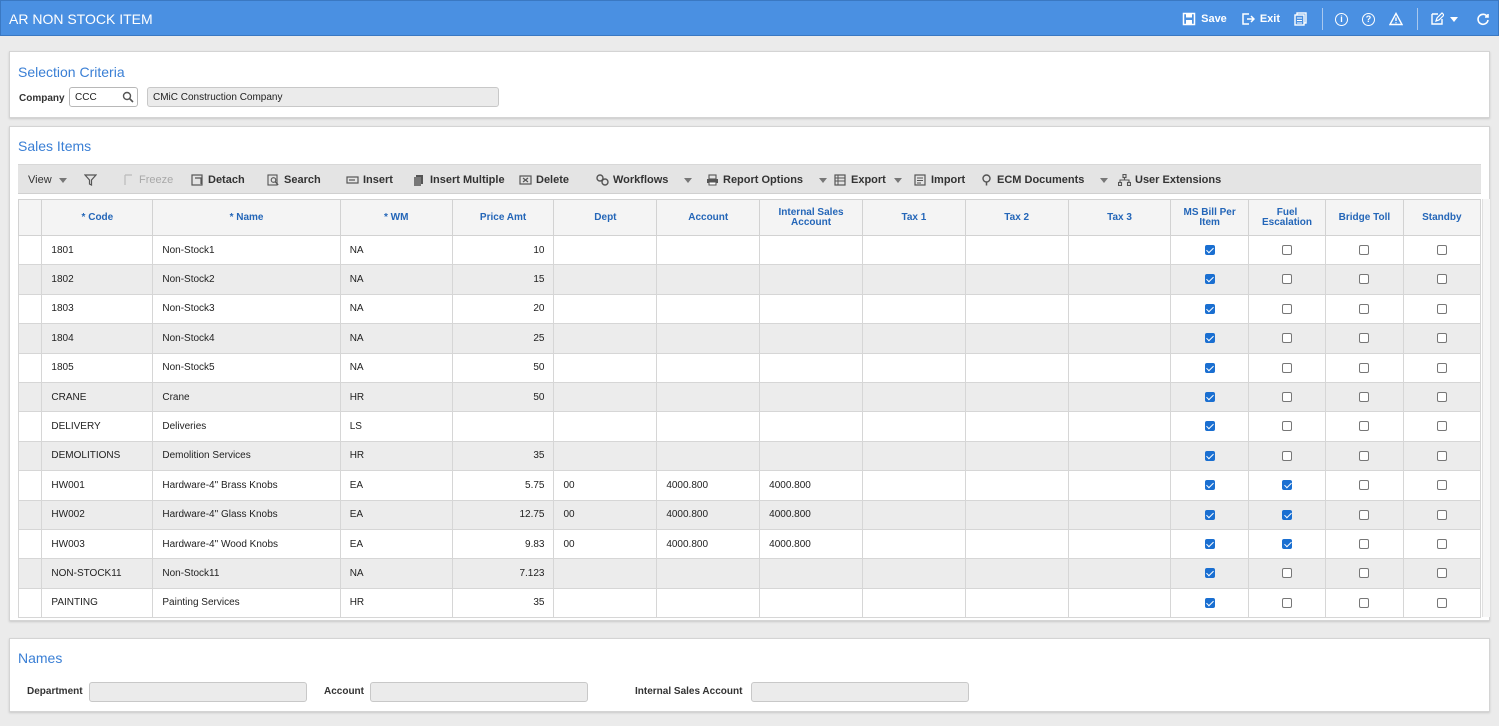 The image size is (1499, 726). What do you see at coordinates (396, 603) in the screenshot?
I see `cell-wm: HR` at bounding box center [396, 603].